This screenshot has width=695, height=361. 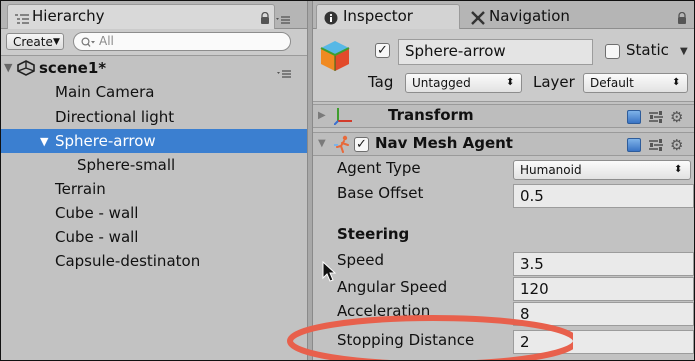 I want to click on tag-dropdown-arrow-icon: ⬍, so click(x=510, y=82).